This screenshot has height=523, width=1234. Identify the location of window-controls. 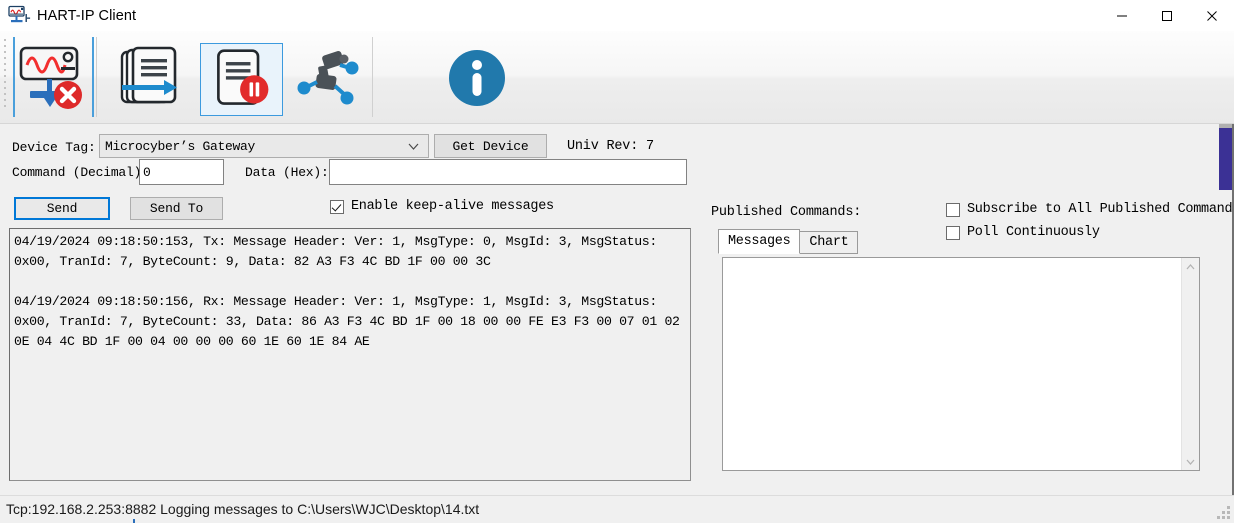
(1166, 15).